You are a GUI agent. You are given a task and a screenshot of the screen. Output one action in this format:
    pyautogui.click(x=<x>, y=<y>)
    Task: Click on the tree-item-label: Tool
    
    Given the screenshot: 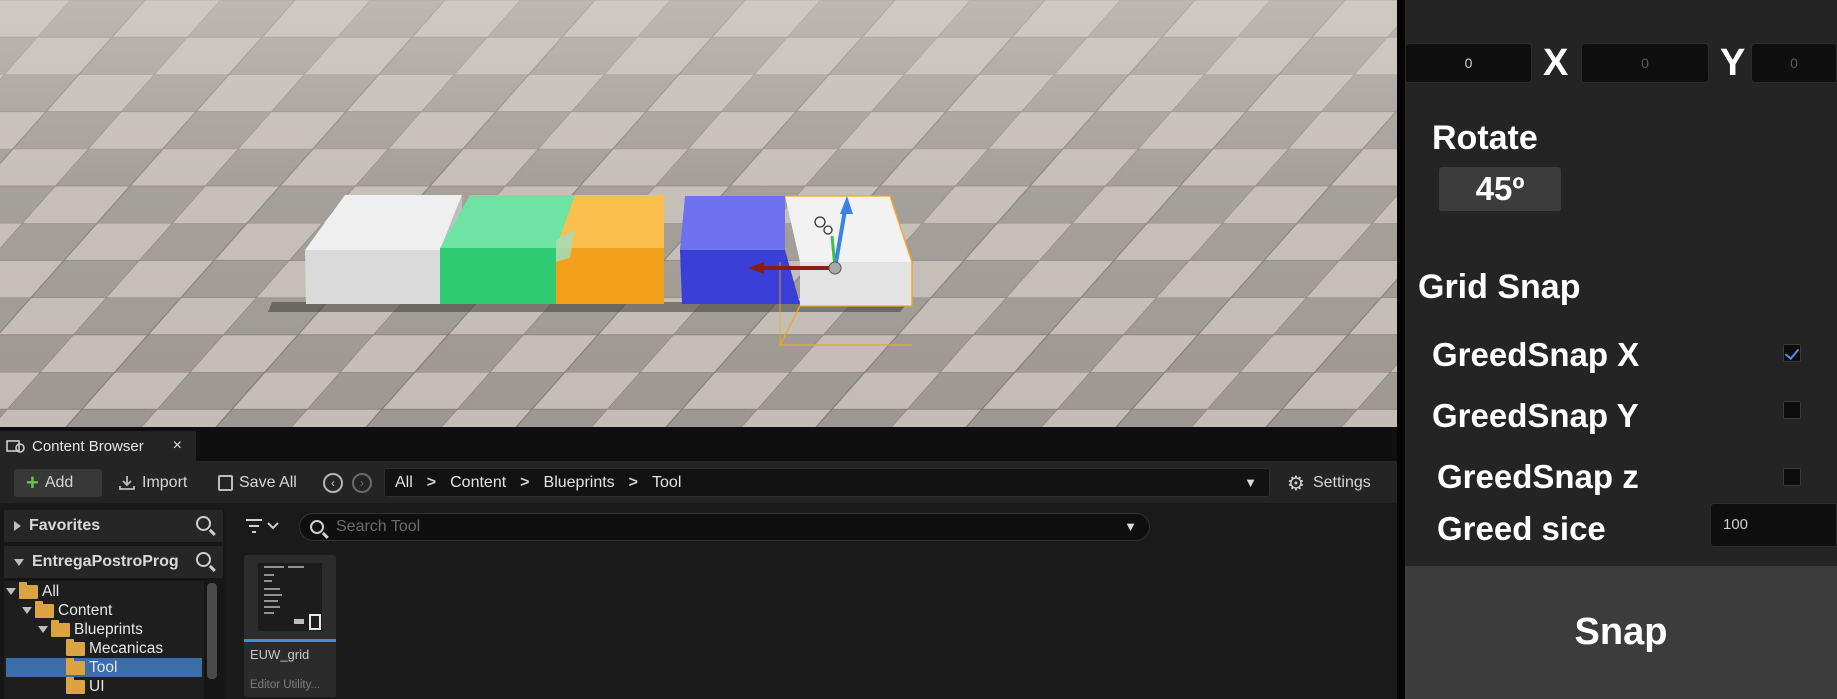 What is the action you would take?
    pyautogui.click(x=103, y=667)
    